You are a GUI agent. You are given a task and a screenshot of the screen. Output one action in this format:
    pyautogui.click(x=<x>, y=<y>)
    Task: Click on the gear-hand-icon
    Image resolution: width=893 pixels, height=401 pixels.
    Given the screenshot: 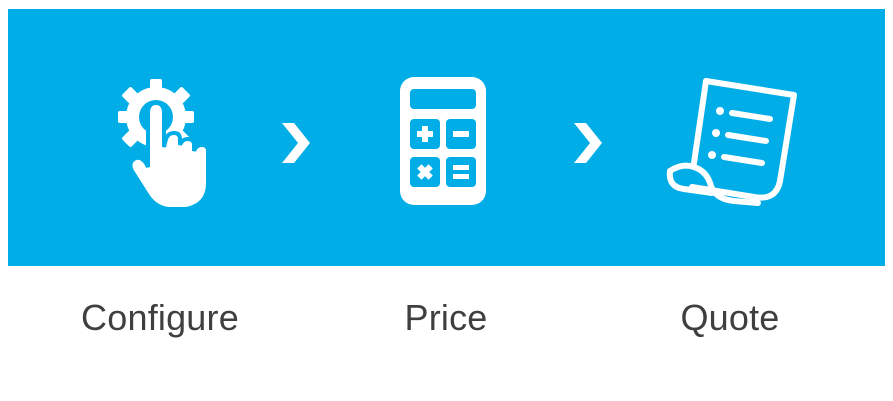 What is the action you would take?
    pyautogui.click(x=164, y=145)
    